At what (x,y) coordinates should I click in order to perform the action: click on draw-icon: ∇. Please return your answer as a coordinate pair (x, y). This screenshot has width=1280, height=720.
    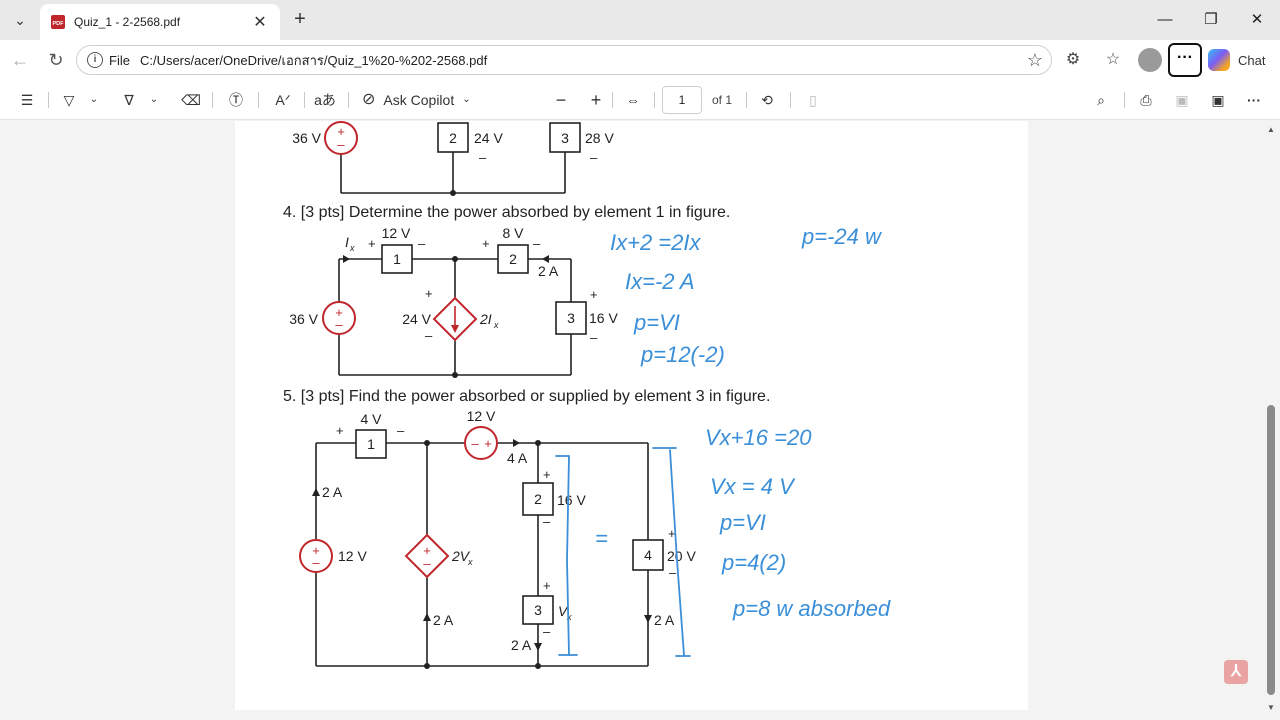
    Looking at the image, I should click on (129, 100).